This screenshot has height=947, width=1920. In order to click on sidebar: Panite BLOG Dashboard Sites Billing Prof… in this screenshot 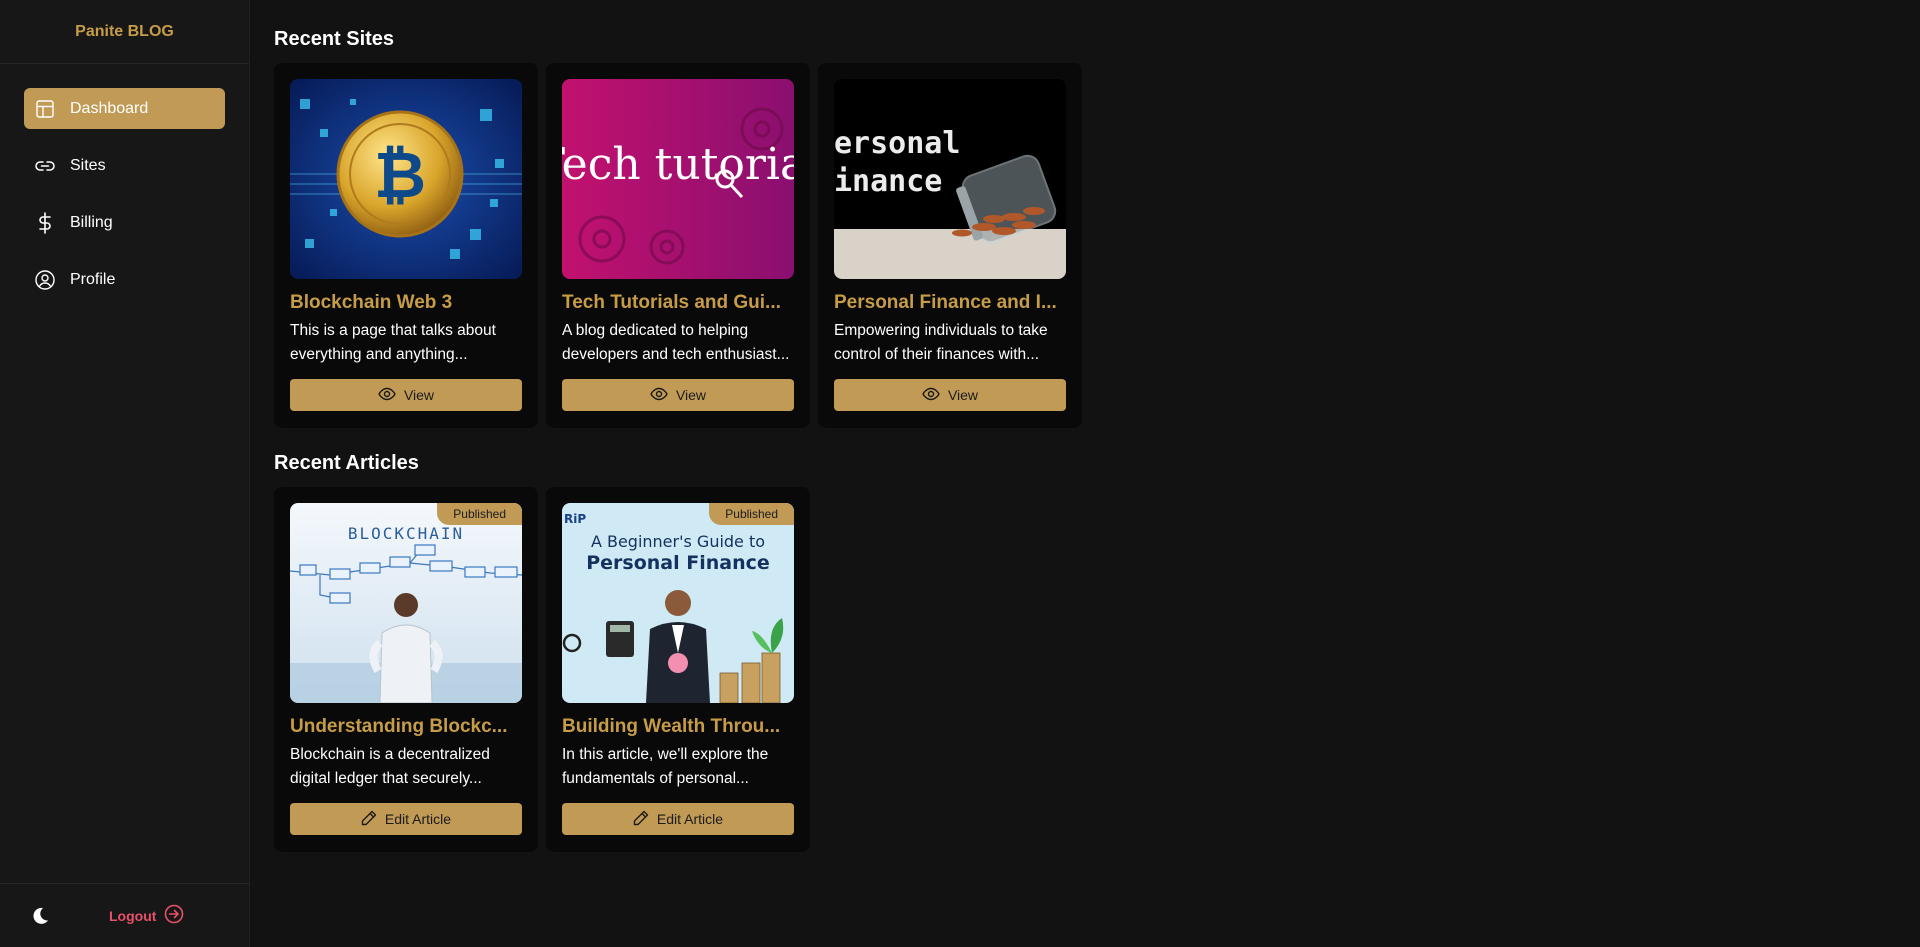, I will do `click(125, 473)`.